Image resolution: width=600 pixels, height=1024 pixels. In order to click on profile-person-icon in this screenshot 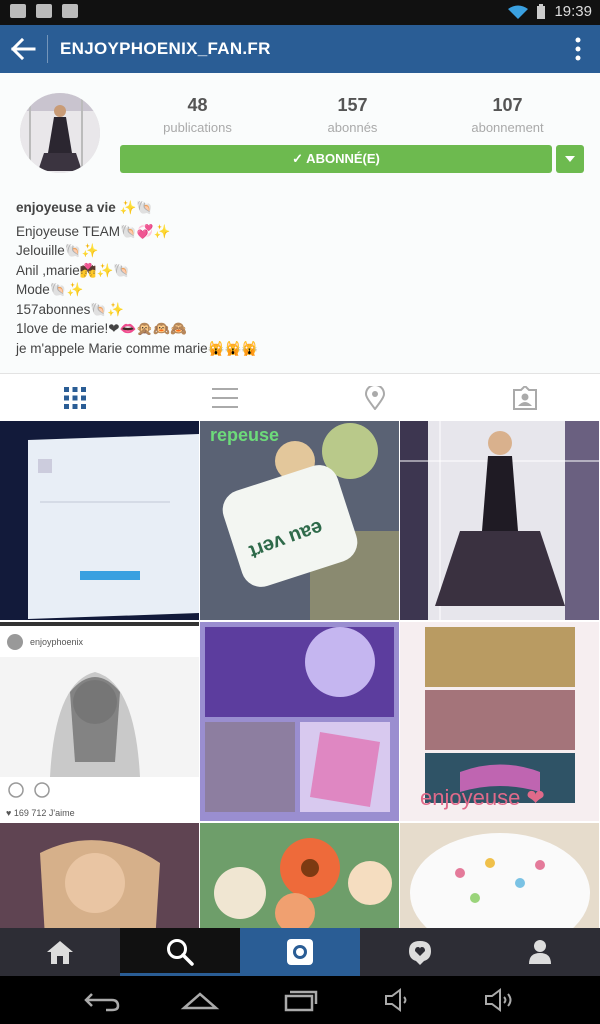, I will do `click(540, 952)`.